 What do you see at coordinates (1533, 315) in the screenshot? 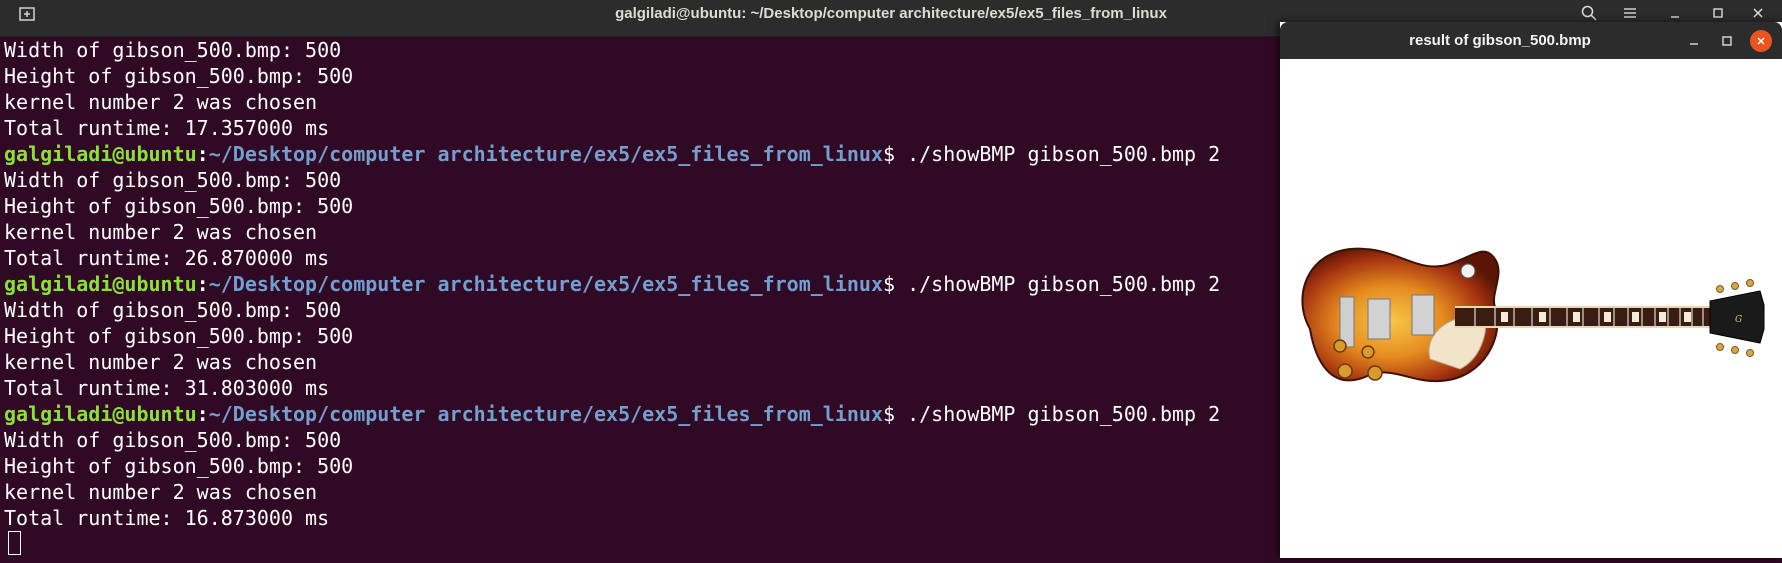
I see `guitar-image: G` at bounding box center [1533, 315].